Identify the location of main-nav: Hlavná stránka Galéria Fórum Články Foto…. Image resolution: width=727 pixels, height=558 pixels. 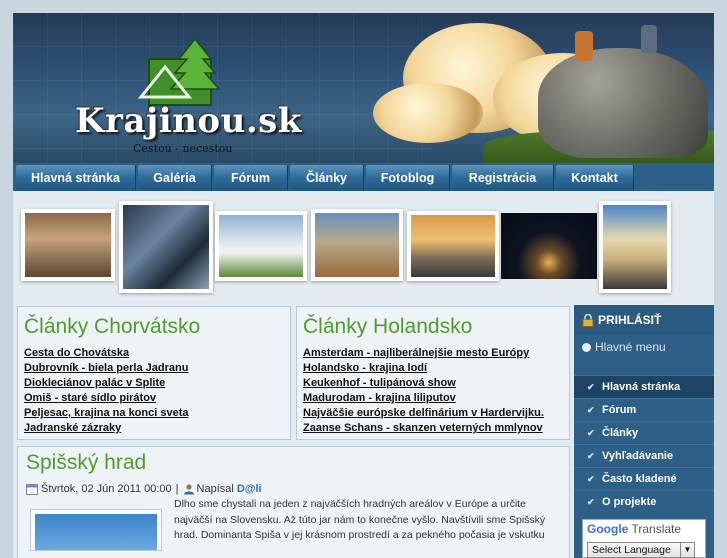
(363, 177).